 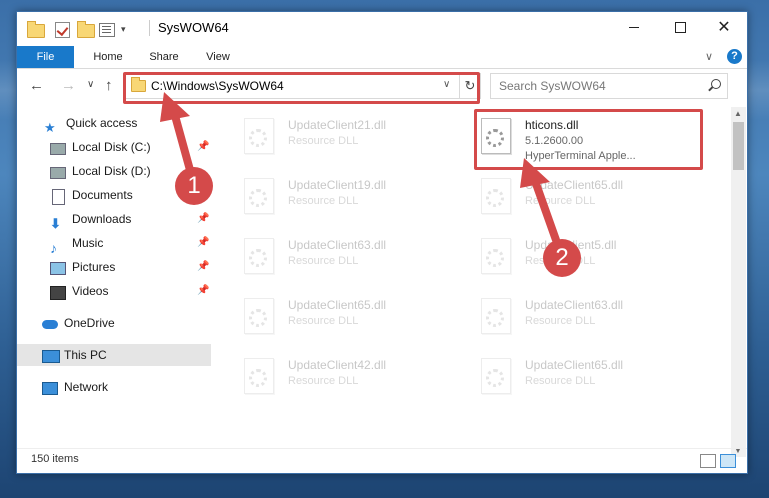 I want to click on list-item: UpdateClient21.dll Resource DLL, so click(x=352, y=135).